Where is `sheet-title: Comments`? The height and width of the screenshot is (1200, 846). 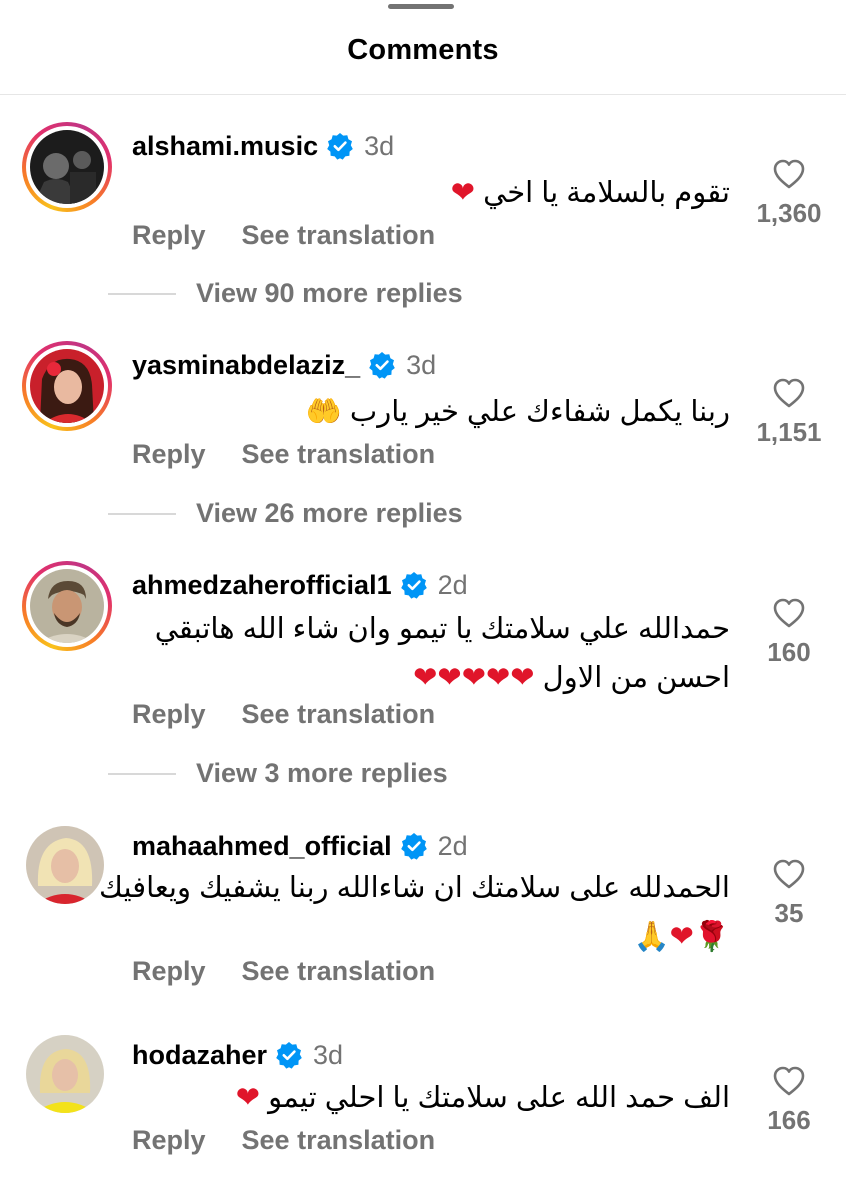
sheet-title: Comments is located at coordinates (423, 50).